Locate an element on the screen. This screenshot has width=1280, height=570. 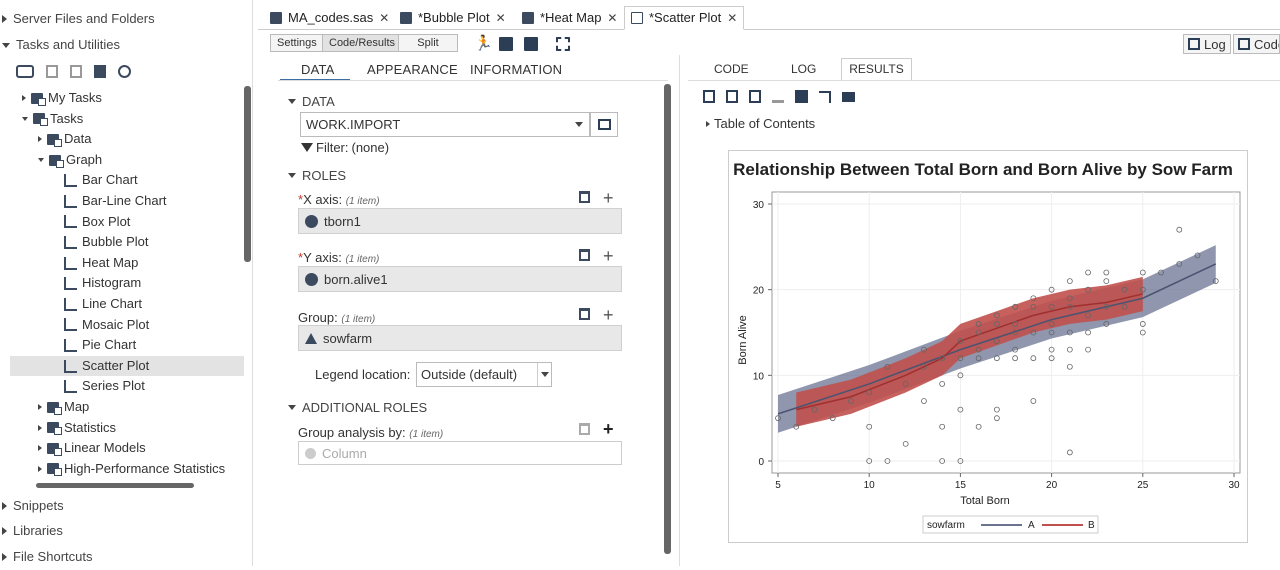
code-results-view-button: Code/Results is located at coordinates (362, 43).